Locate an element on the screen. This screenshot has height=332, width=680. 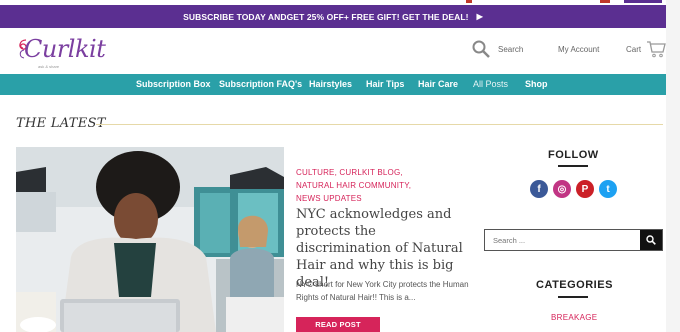
scrollbar-track is located at coordinates (673, 166).